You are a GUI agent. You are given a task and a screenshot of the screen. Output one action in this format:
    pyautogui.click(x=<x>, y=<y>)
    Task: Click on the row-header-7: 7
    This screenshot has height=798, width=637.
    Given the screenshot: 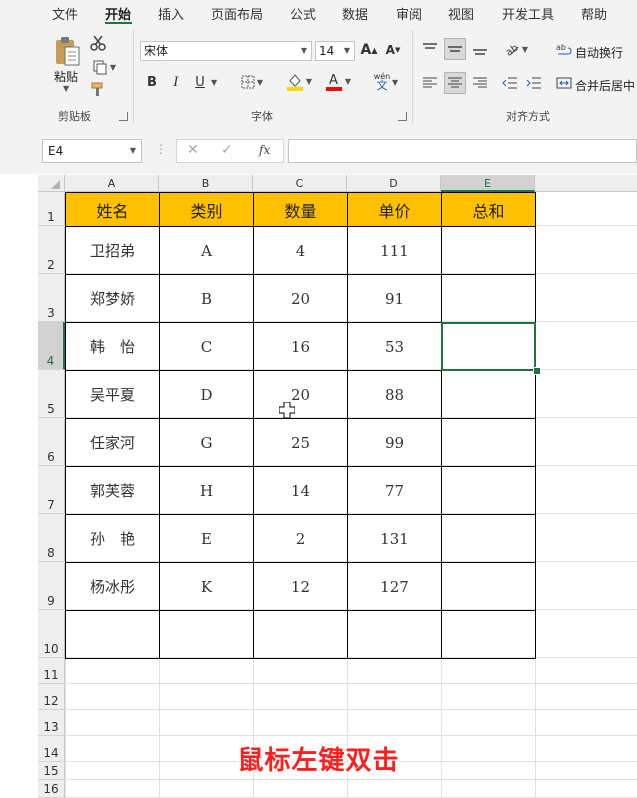 What is the action you would take?
    pyautogui.click(x=51, y=490)
    